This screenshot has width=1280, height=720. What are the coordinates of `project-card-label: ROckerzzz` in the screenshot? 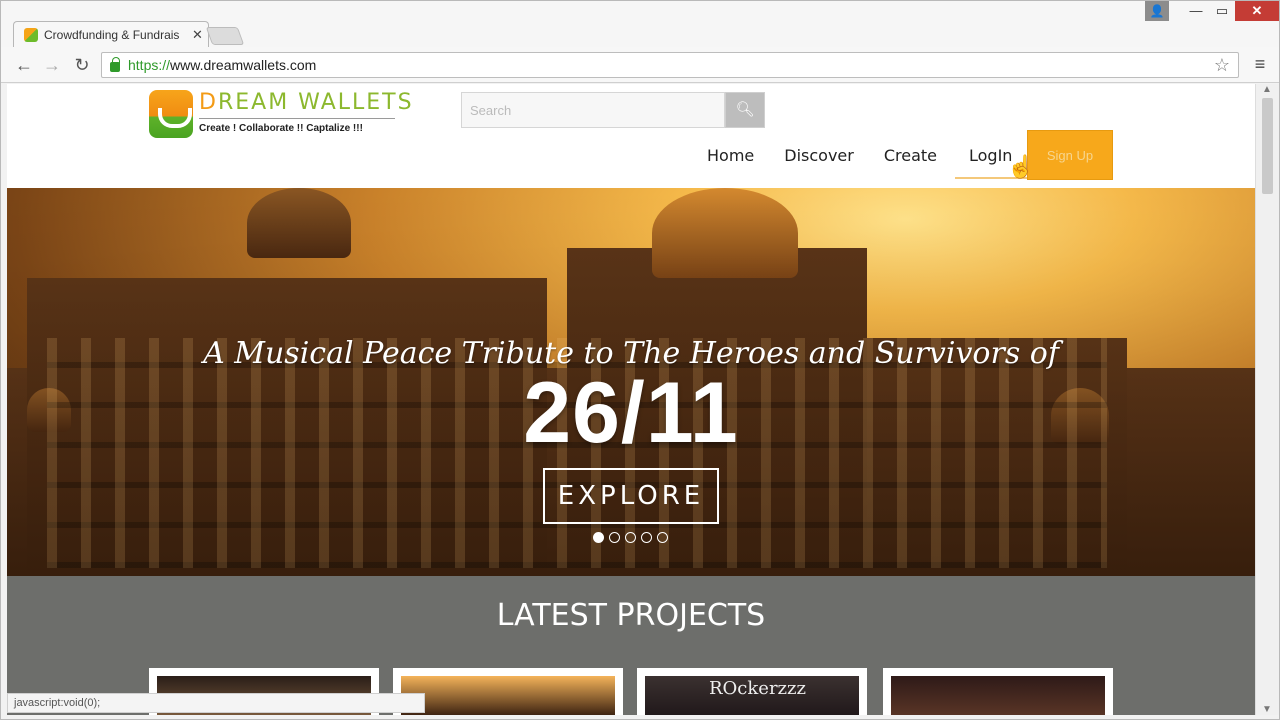 It's located at (758, 688).